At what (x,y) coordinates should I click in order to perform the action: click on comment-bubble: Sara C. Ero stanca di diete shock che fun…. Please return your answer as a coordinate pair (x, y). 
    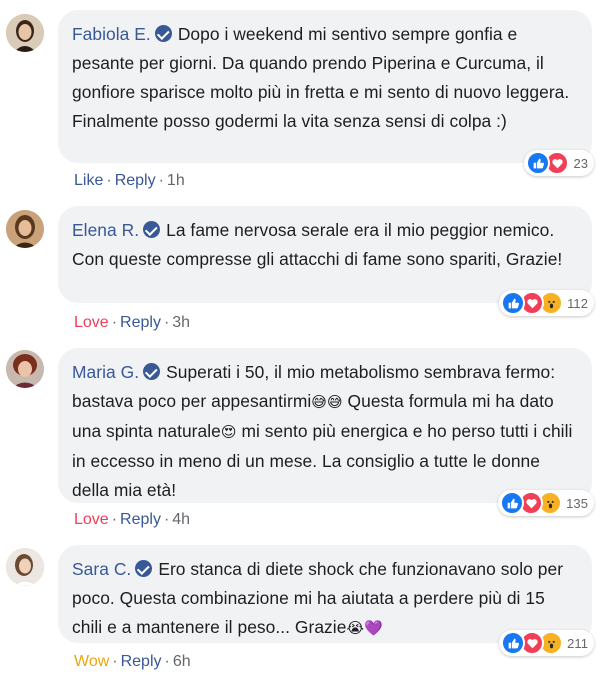
    Looking at the image, I should click on (326, 600).